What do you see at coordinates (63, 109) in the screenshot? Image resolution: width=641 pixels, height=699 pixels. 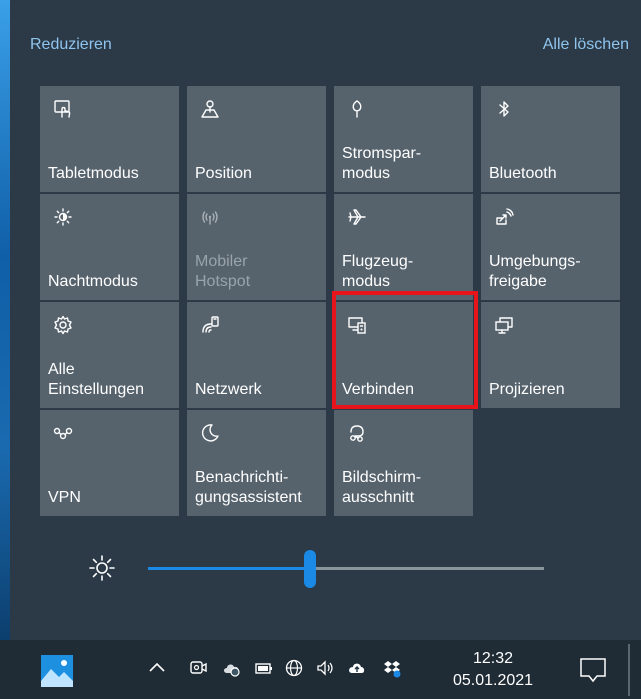 I see `tablet-mode-icon` at bounding box center [63, 109].